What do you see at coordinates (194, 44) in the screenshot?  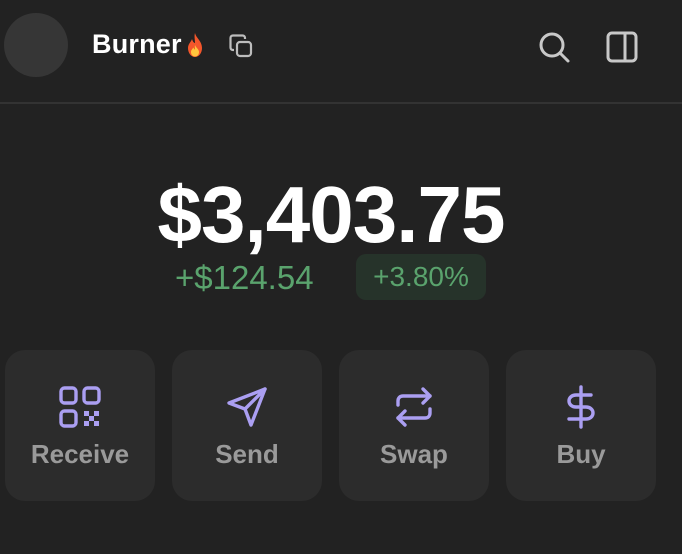 I see `fire-icon` at bounding box center [194, 44].